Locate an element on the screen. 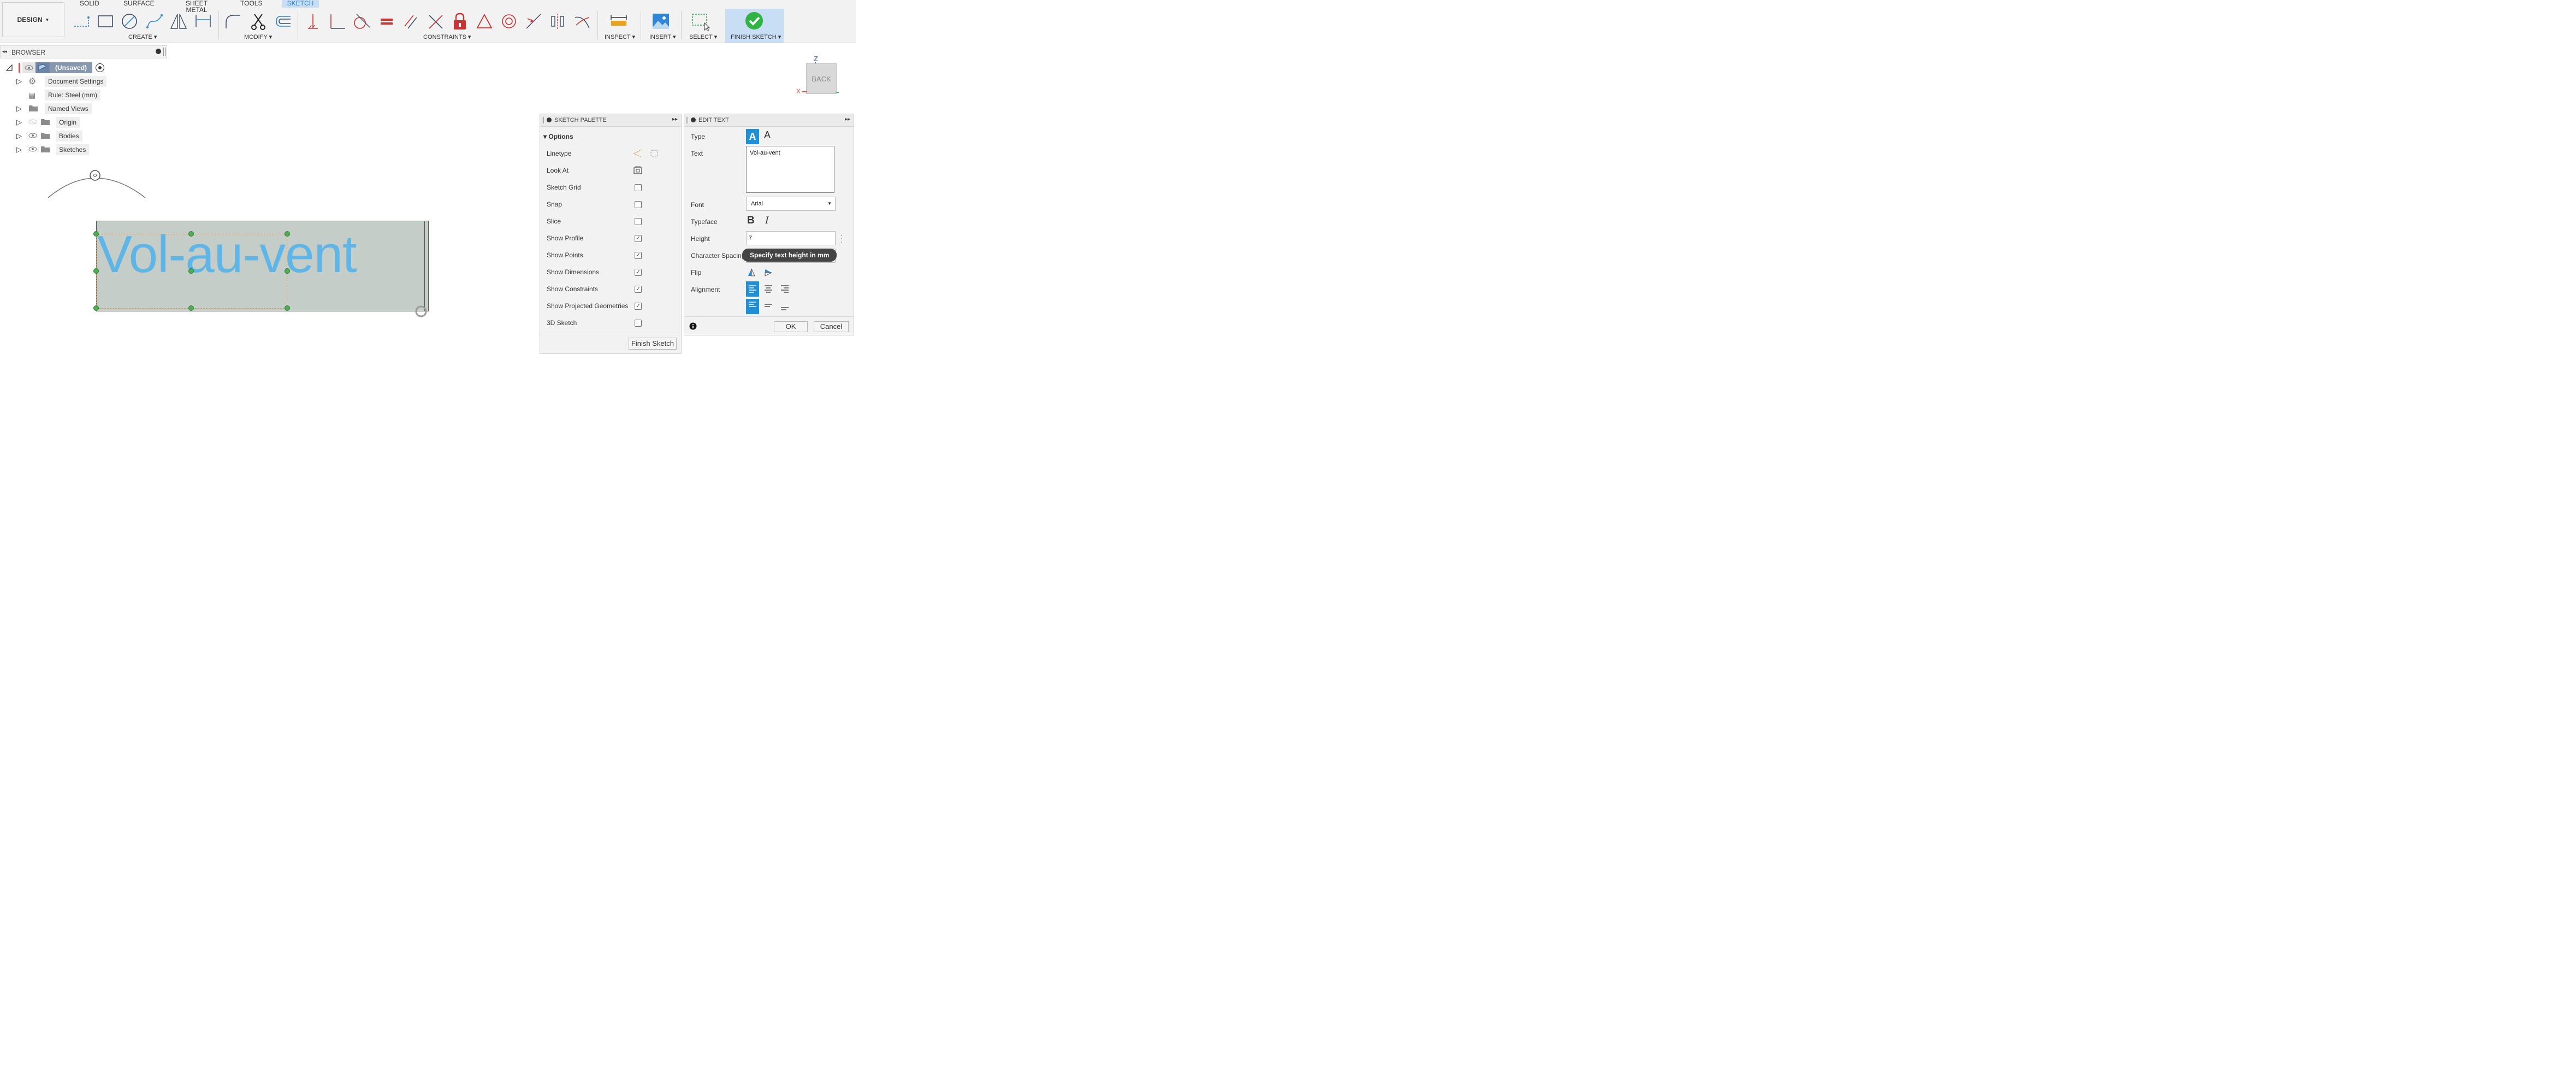  options-section-toggle: ▾ Options is located at coordinates (558, 136).